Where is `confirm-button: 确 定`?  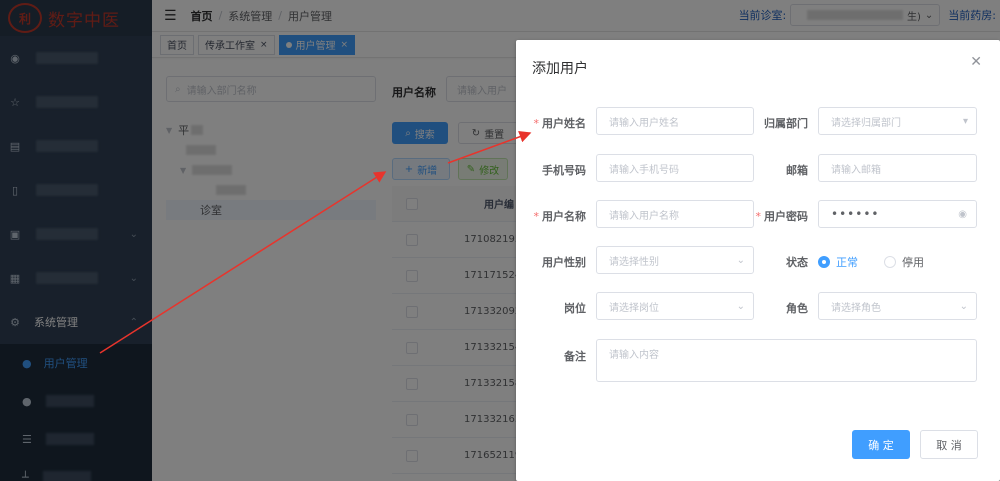
confirm-button: 确 定 is located at coordinates (881, 444).